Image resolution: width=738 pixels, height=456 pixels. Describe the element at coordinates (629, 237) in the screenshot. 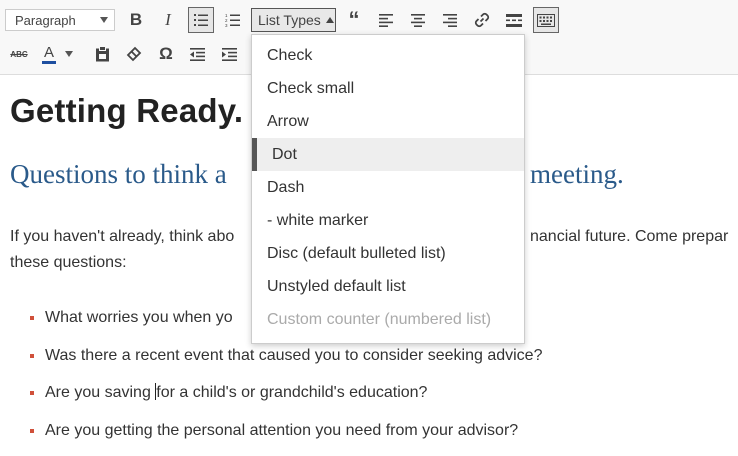

I see `paragraph-line1-right: nancial future. Come prepar` at that location.